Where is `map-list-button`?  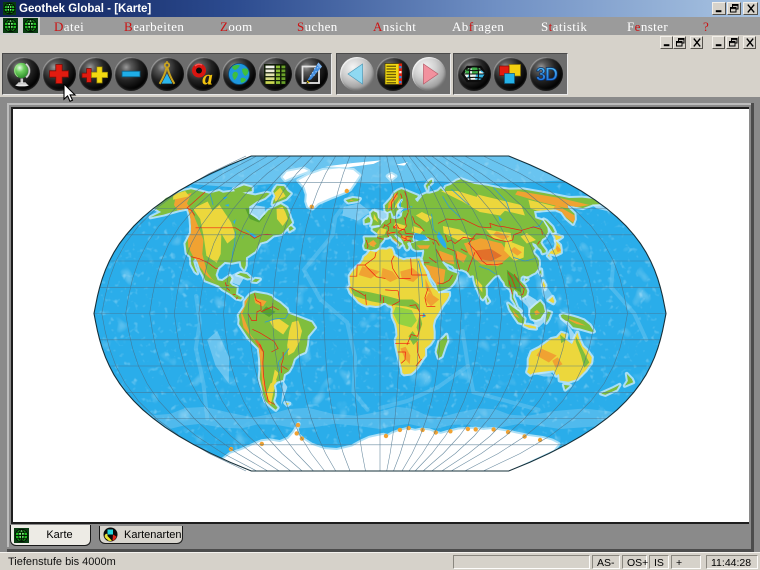 map-list-button is located at coordinates (393, 74).